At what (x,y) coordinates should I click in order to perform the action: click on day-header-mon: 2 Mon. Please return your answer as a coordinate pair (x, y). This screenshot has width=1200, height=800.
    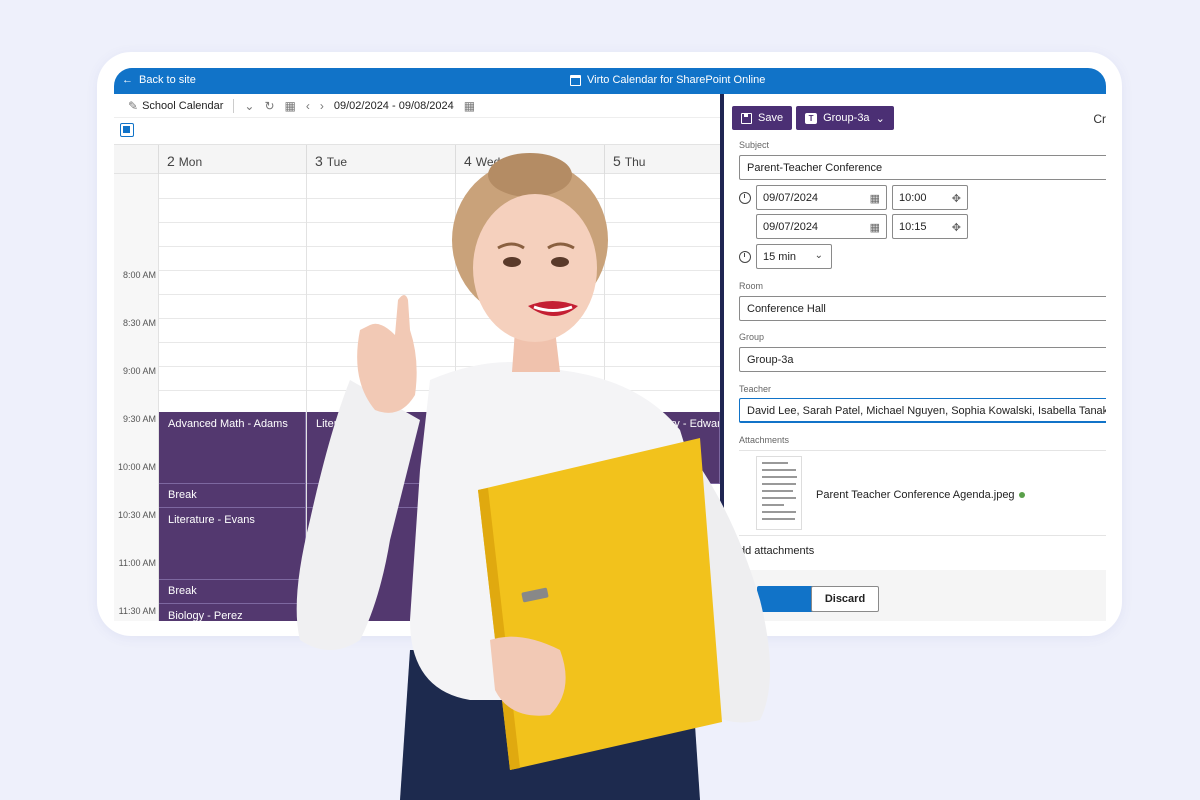
    Looking at the image, I should click on (232, 160).